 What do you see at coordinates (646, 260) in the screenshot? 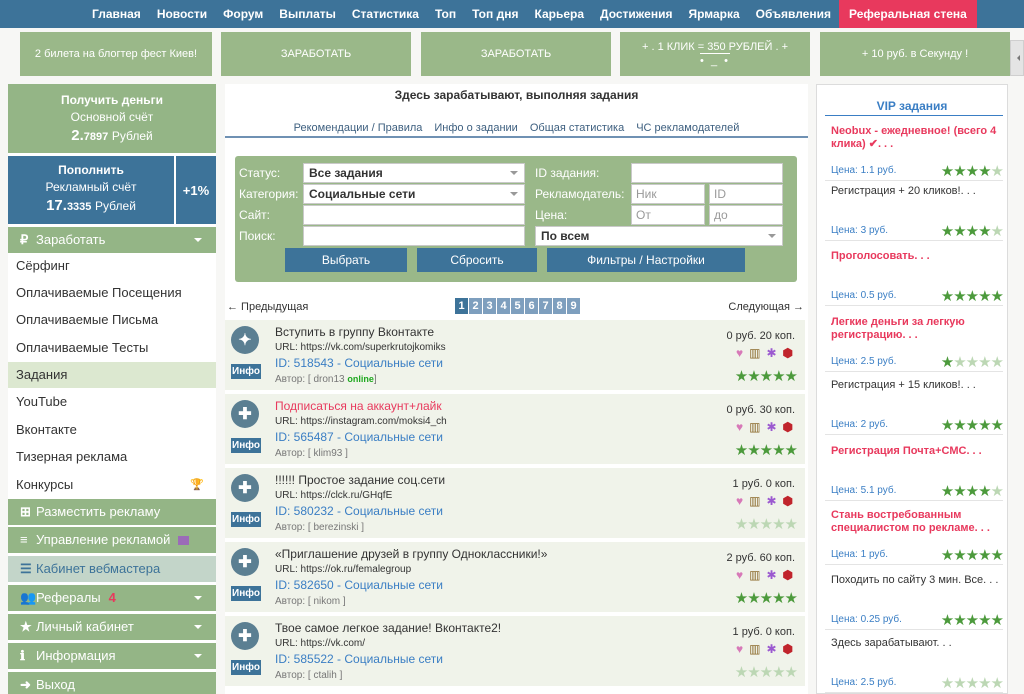
I see `filters-settings-button: Фильтры / Настройки` at bounding box center [646, 260].